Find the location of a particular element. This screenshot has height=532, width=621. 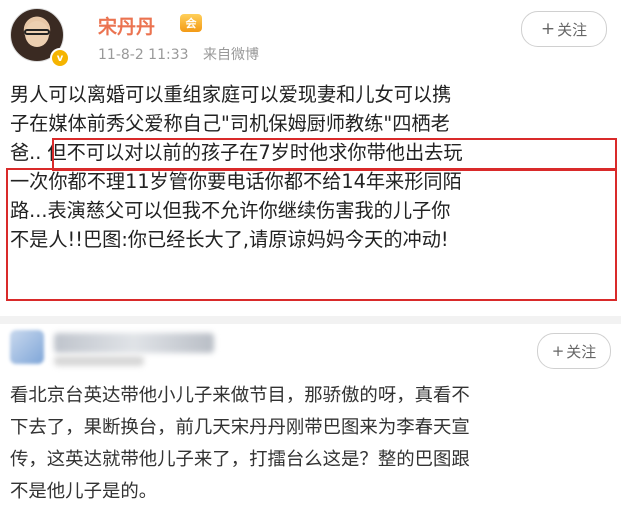

post-line: 一次你都不理11岁管你要电话你都不给14年来形同陌 is located at coordinates (236, 181).